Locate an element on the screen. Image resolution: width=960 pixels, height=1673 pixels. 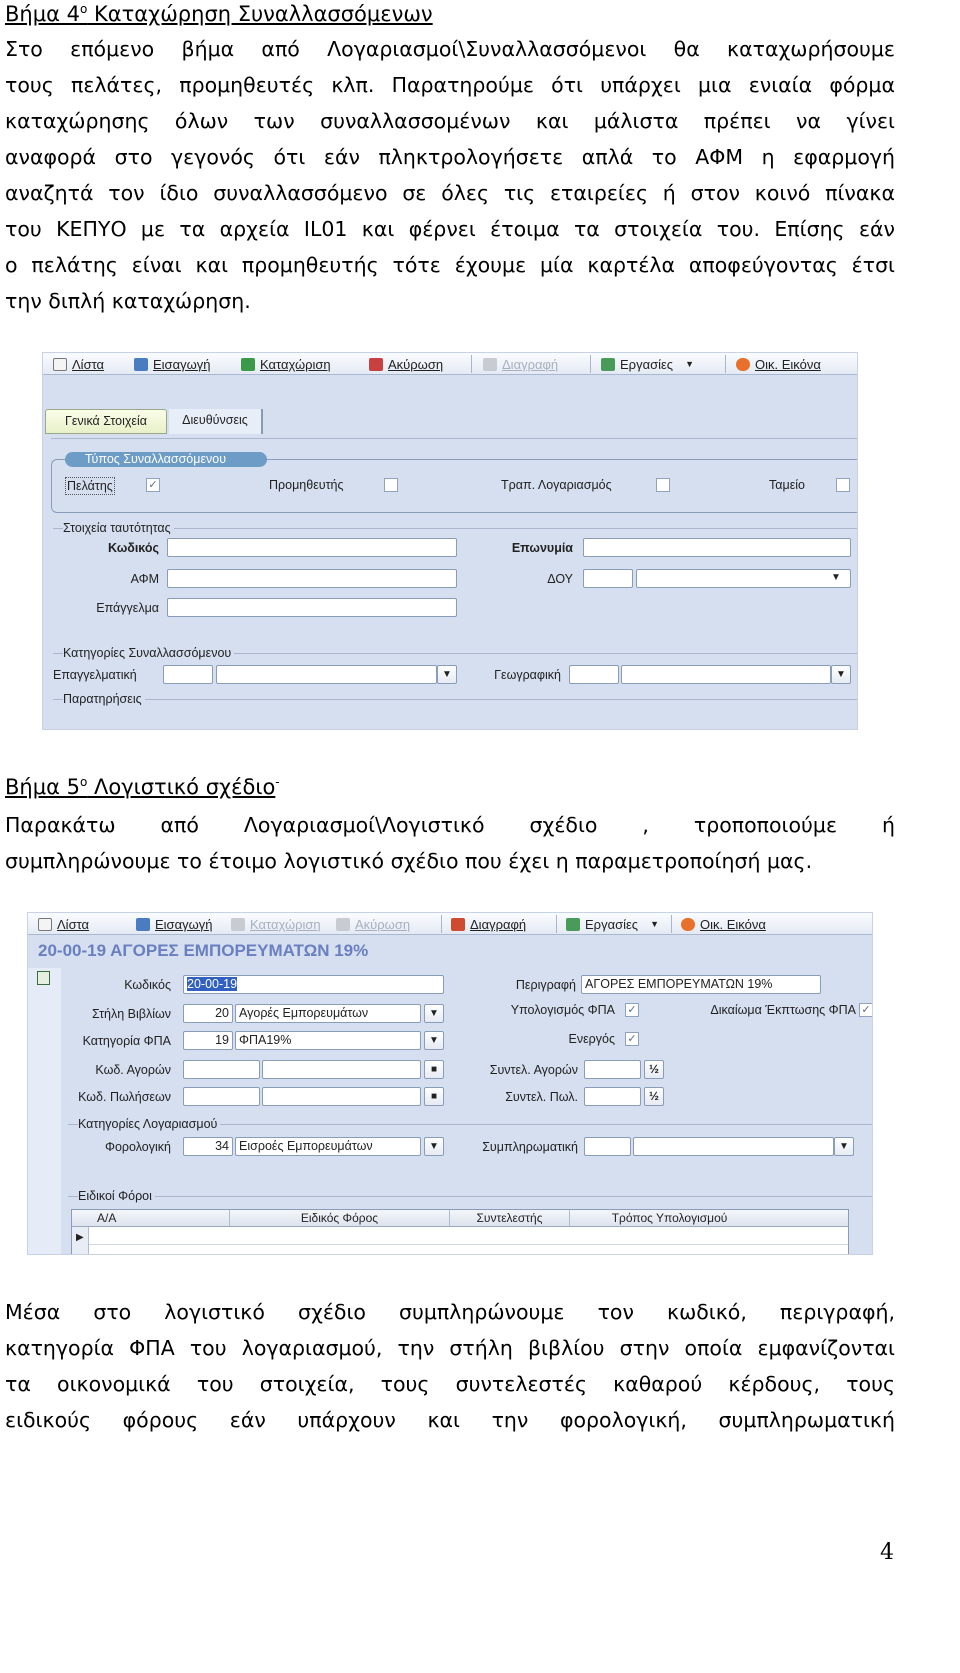
tax-office-code-input is located at coordinates (608, 578).